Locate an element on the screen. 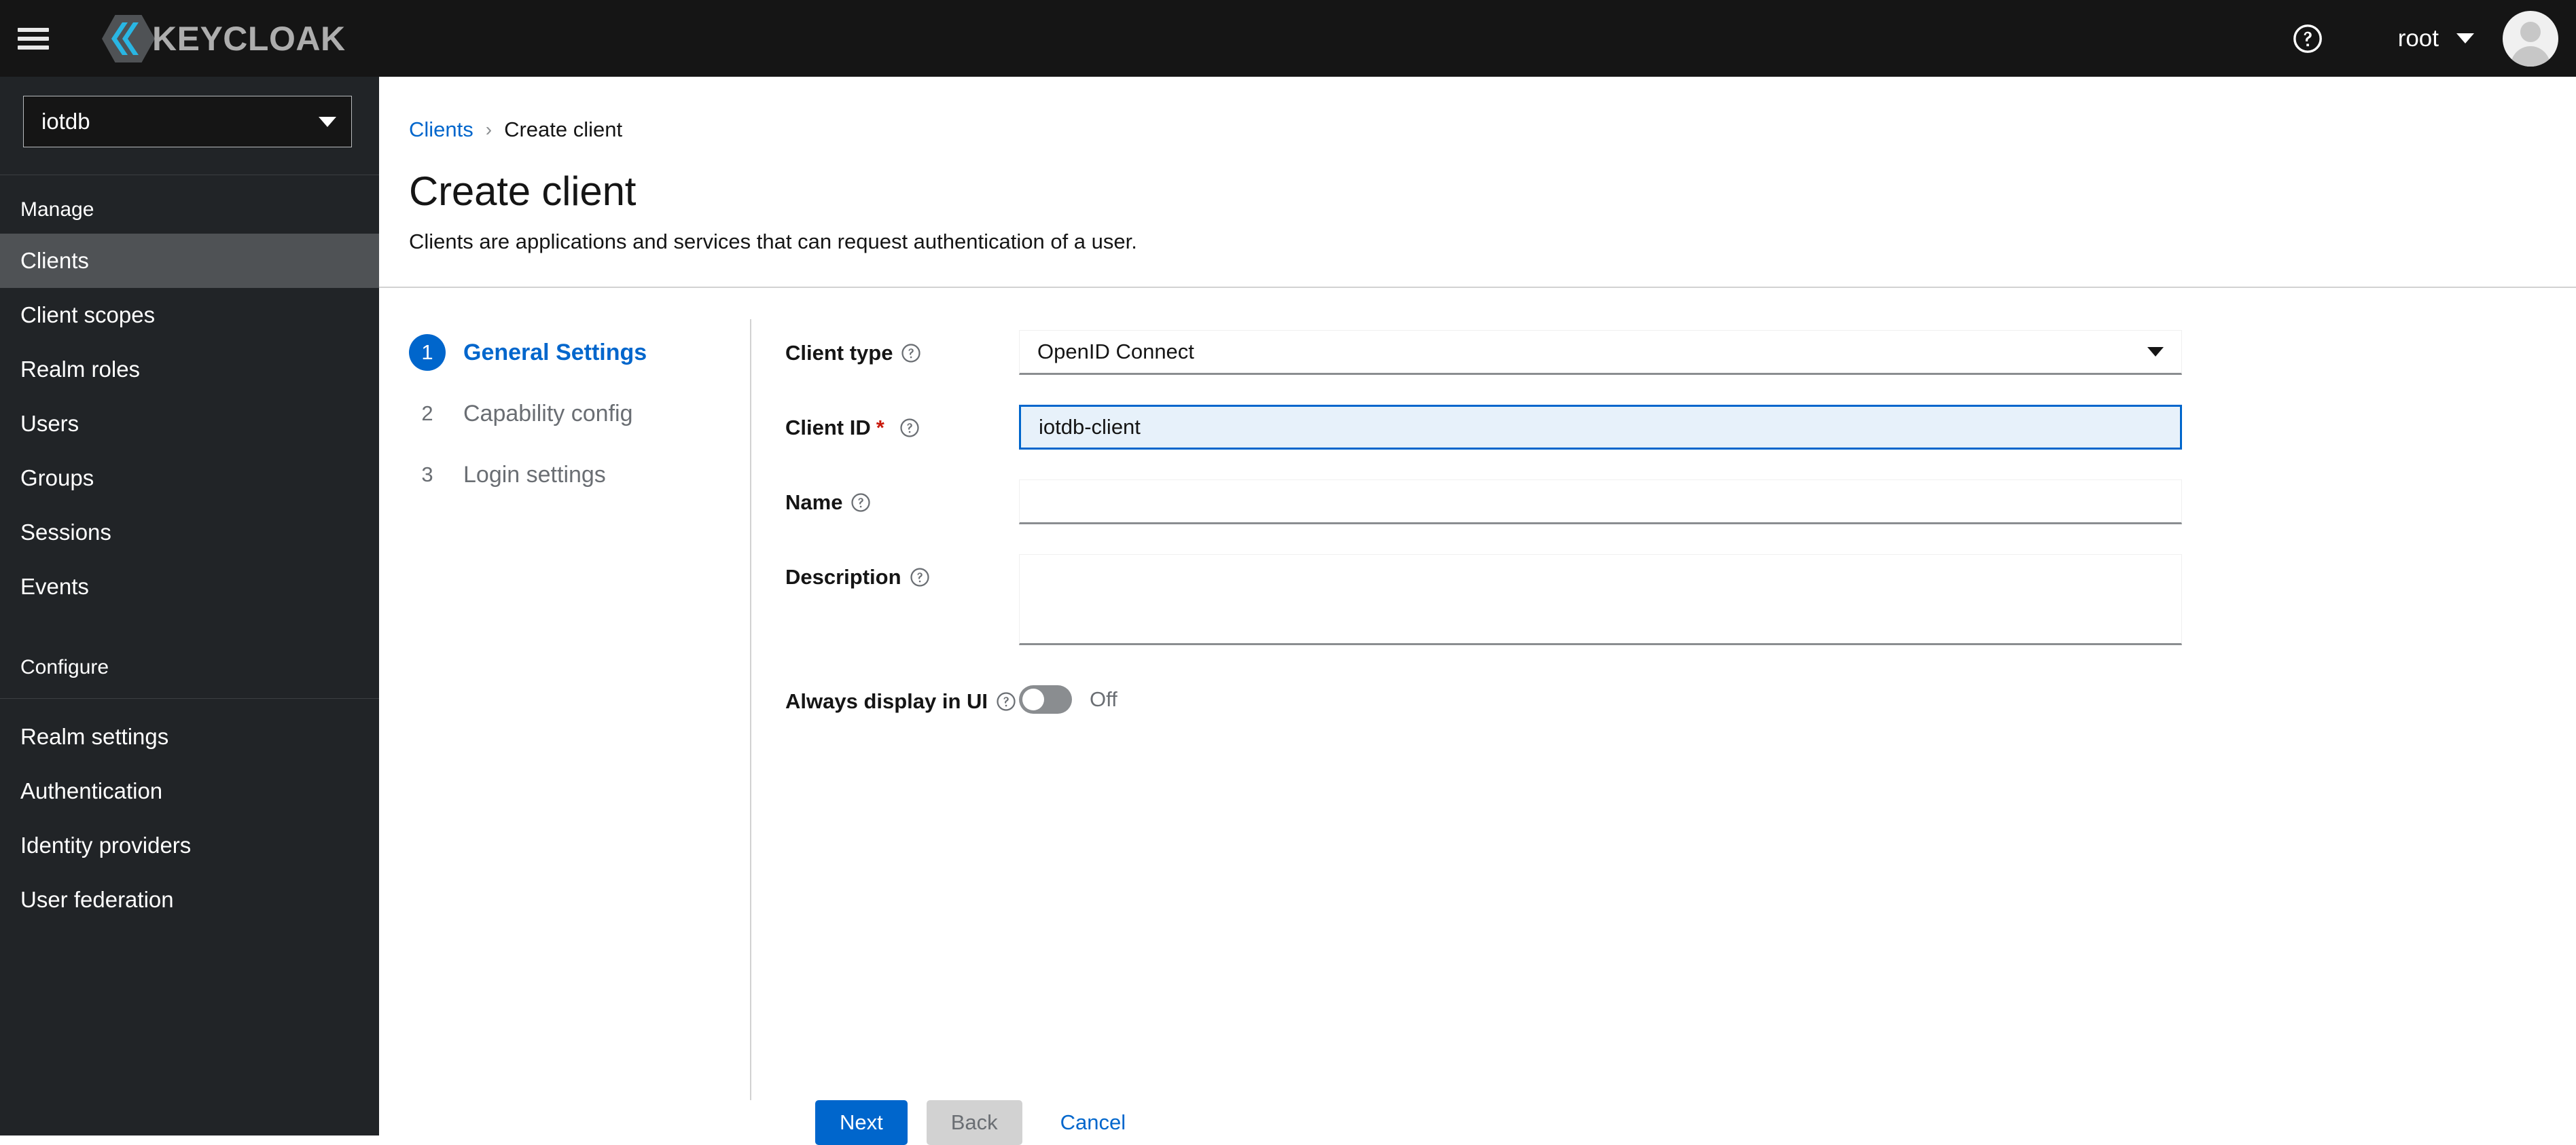  client-type-select: OpenID Connect is located at coordinates (1600, 353).